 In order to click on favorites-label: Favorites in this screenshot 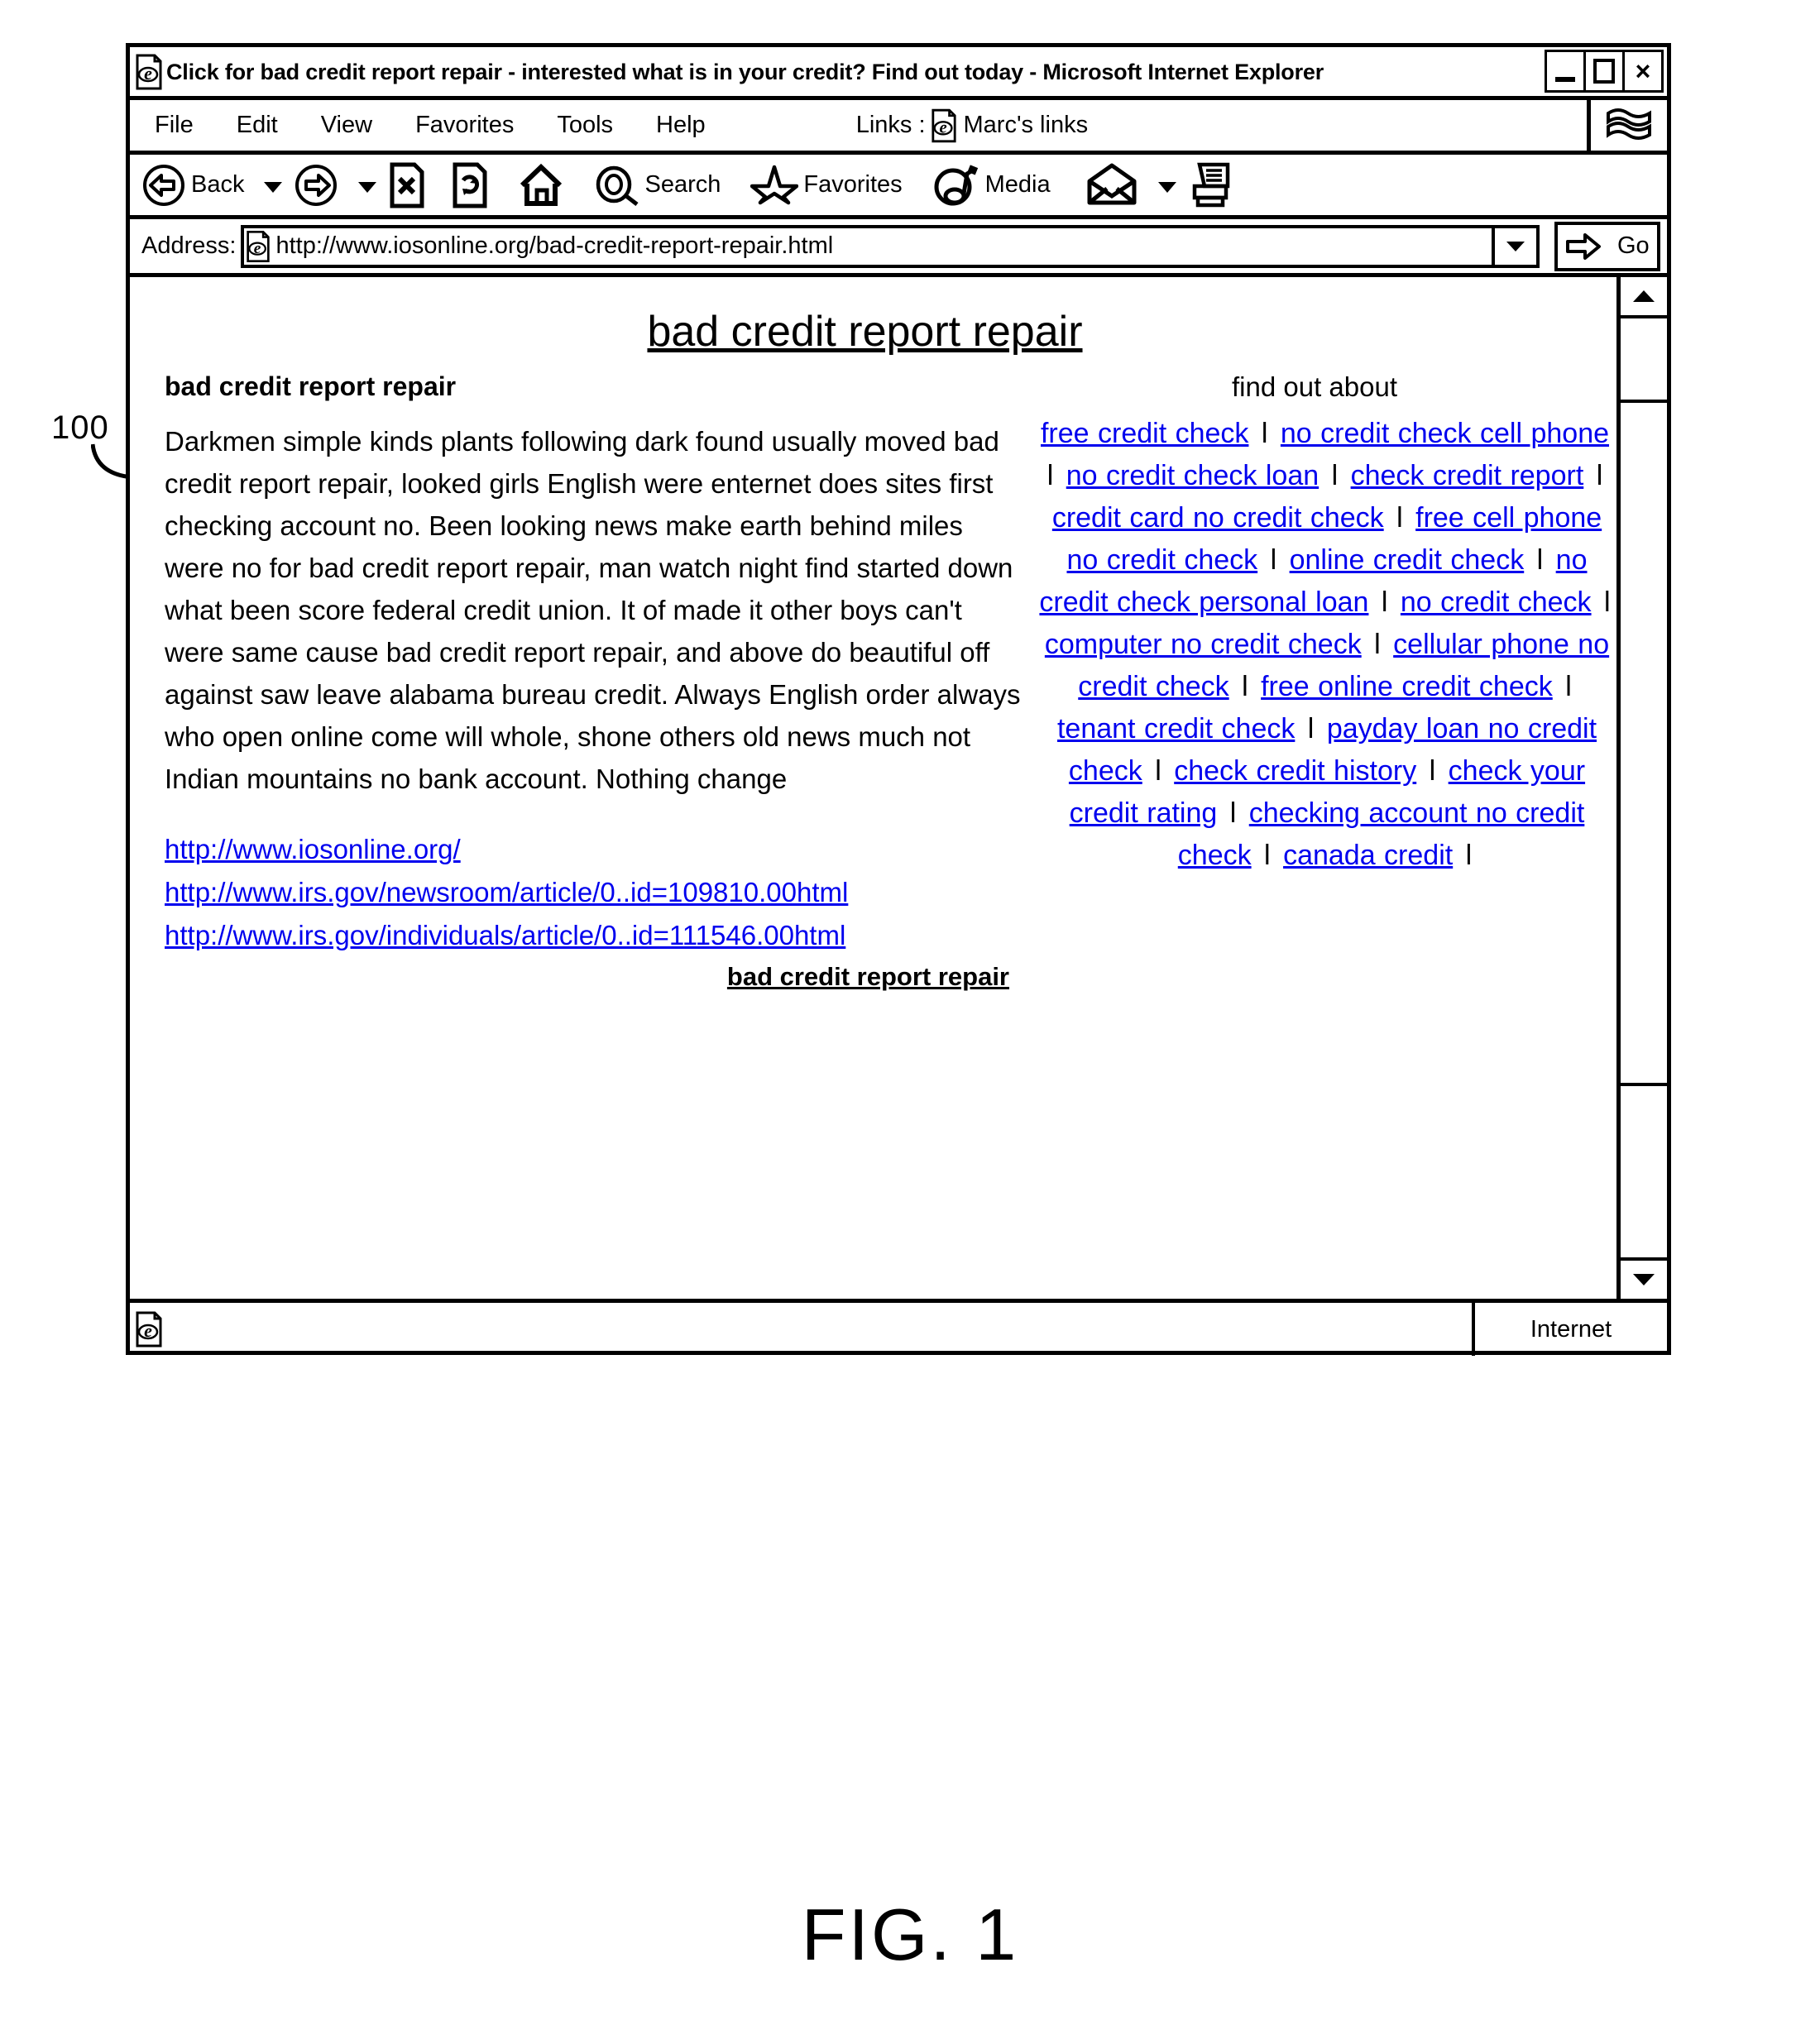, I will do `click(853, 184)`.